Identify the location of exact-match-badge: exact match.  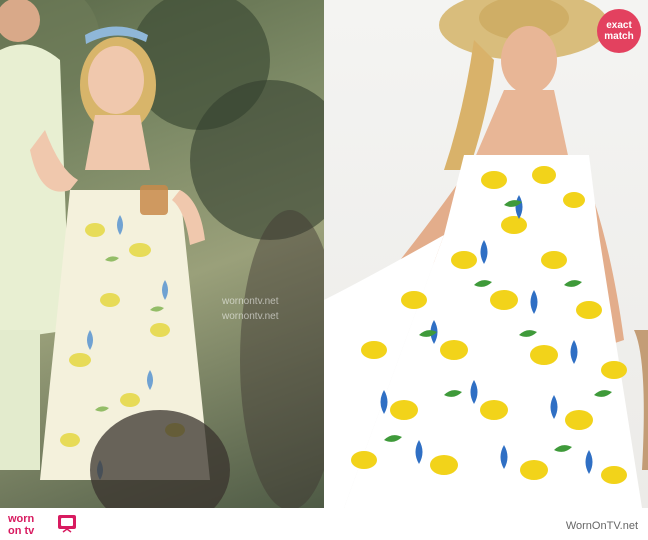
(619, 31).